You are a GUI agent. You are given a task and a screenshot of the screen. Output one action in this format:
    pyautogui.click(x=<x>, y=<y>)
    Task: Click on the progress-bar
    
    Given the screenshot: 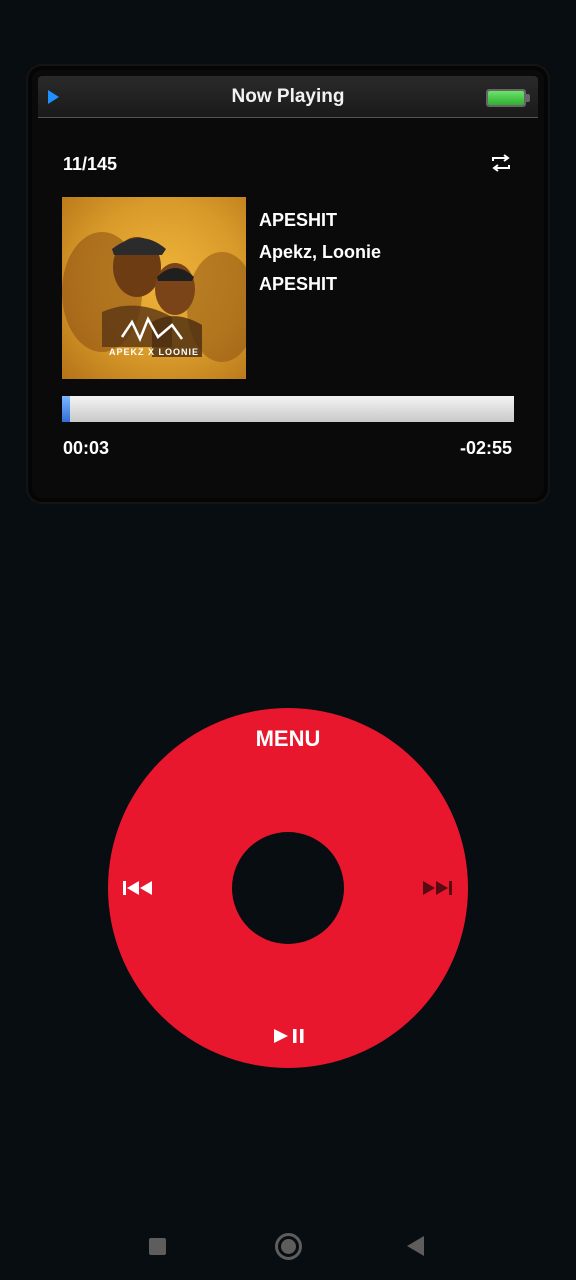 What is the action you would take?
    pyautogui.click(x=288, y=409)
    